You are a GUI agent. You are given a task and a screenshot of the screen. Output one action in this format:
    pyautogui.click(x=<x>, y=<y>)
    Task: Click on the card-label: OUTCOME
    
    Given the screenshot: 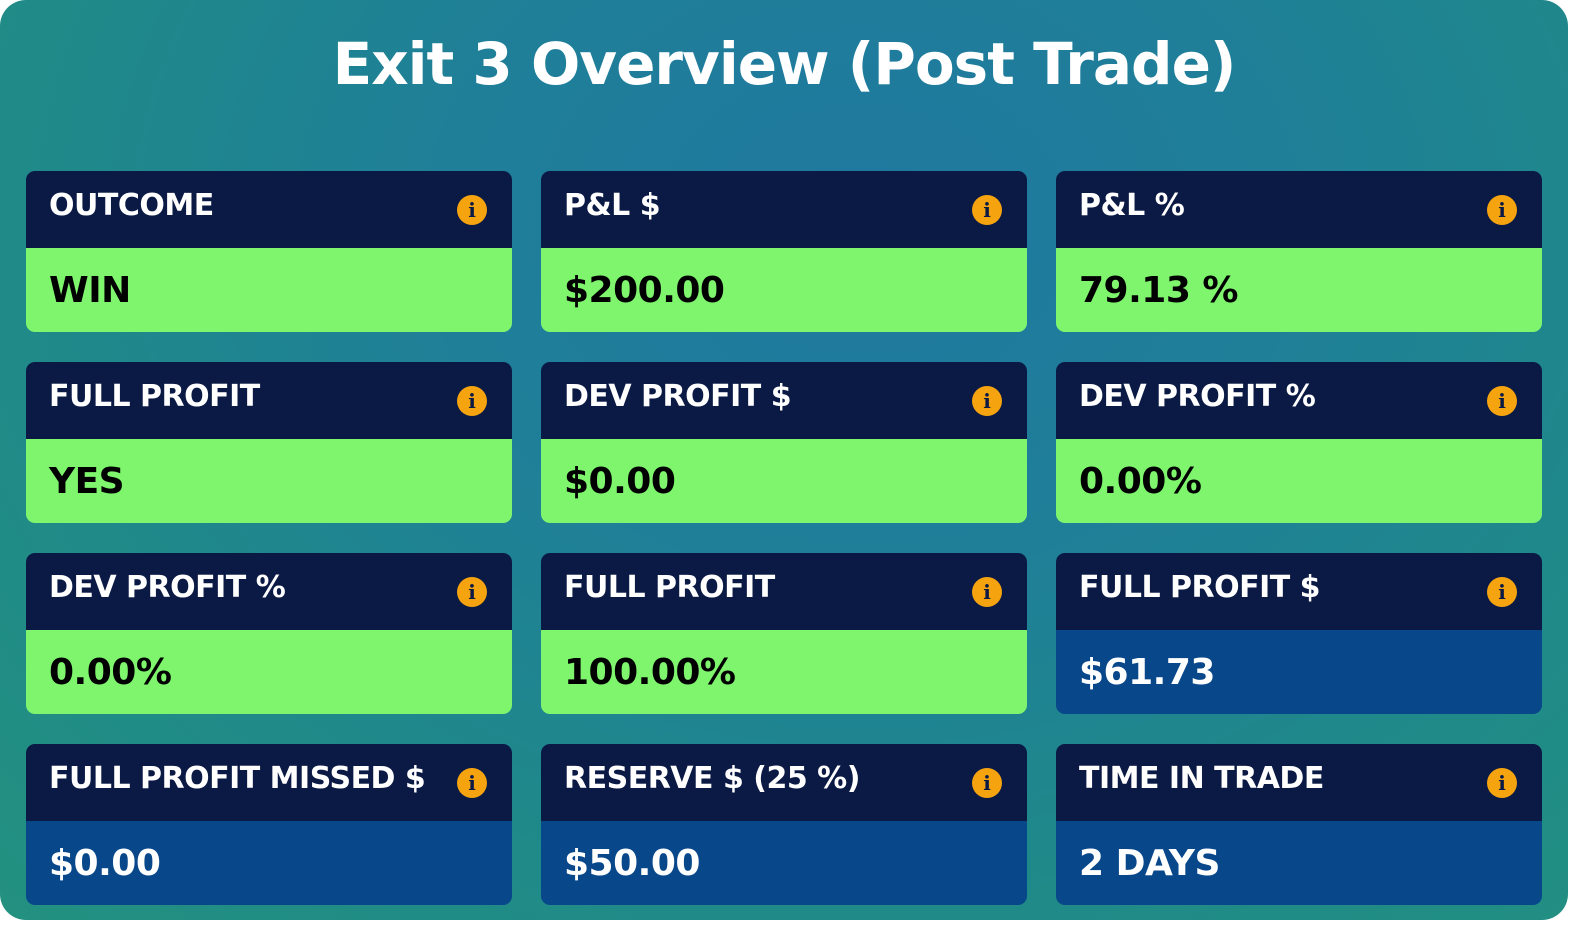 What is the action you would take?
    pyautogui.click(x=131, y=205)
    